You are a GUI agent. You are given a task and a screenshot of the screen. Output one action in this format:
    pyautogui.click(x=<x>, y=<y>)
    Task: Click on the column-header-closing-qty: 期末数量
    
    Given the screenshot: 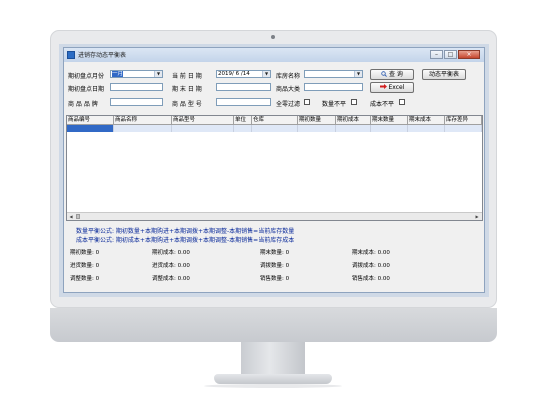 What is the action you would take?
    pyautogui.click(x=389, y=120)
    